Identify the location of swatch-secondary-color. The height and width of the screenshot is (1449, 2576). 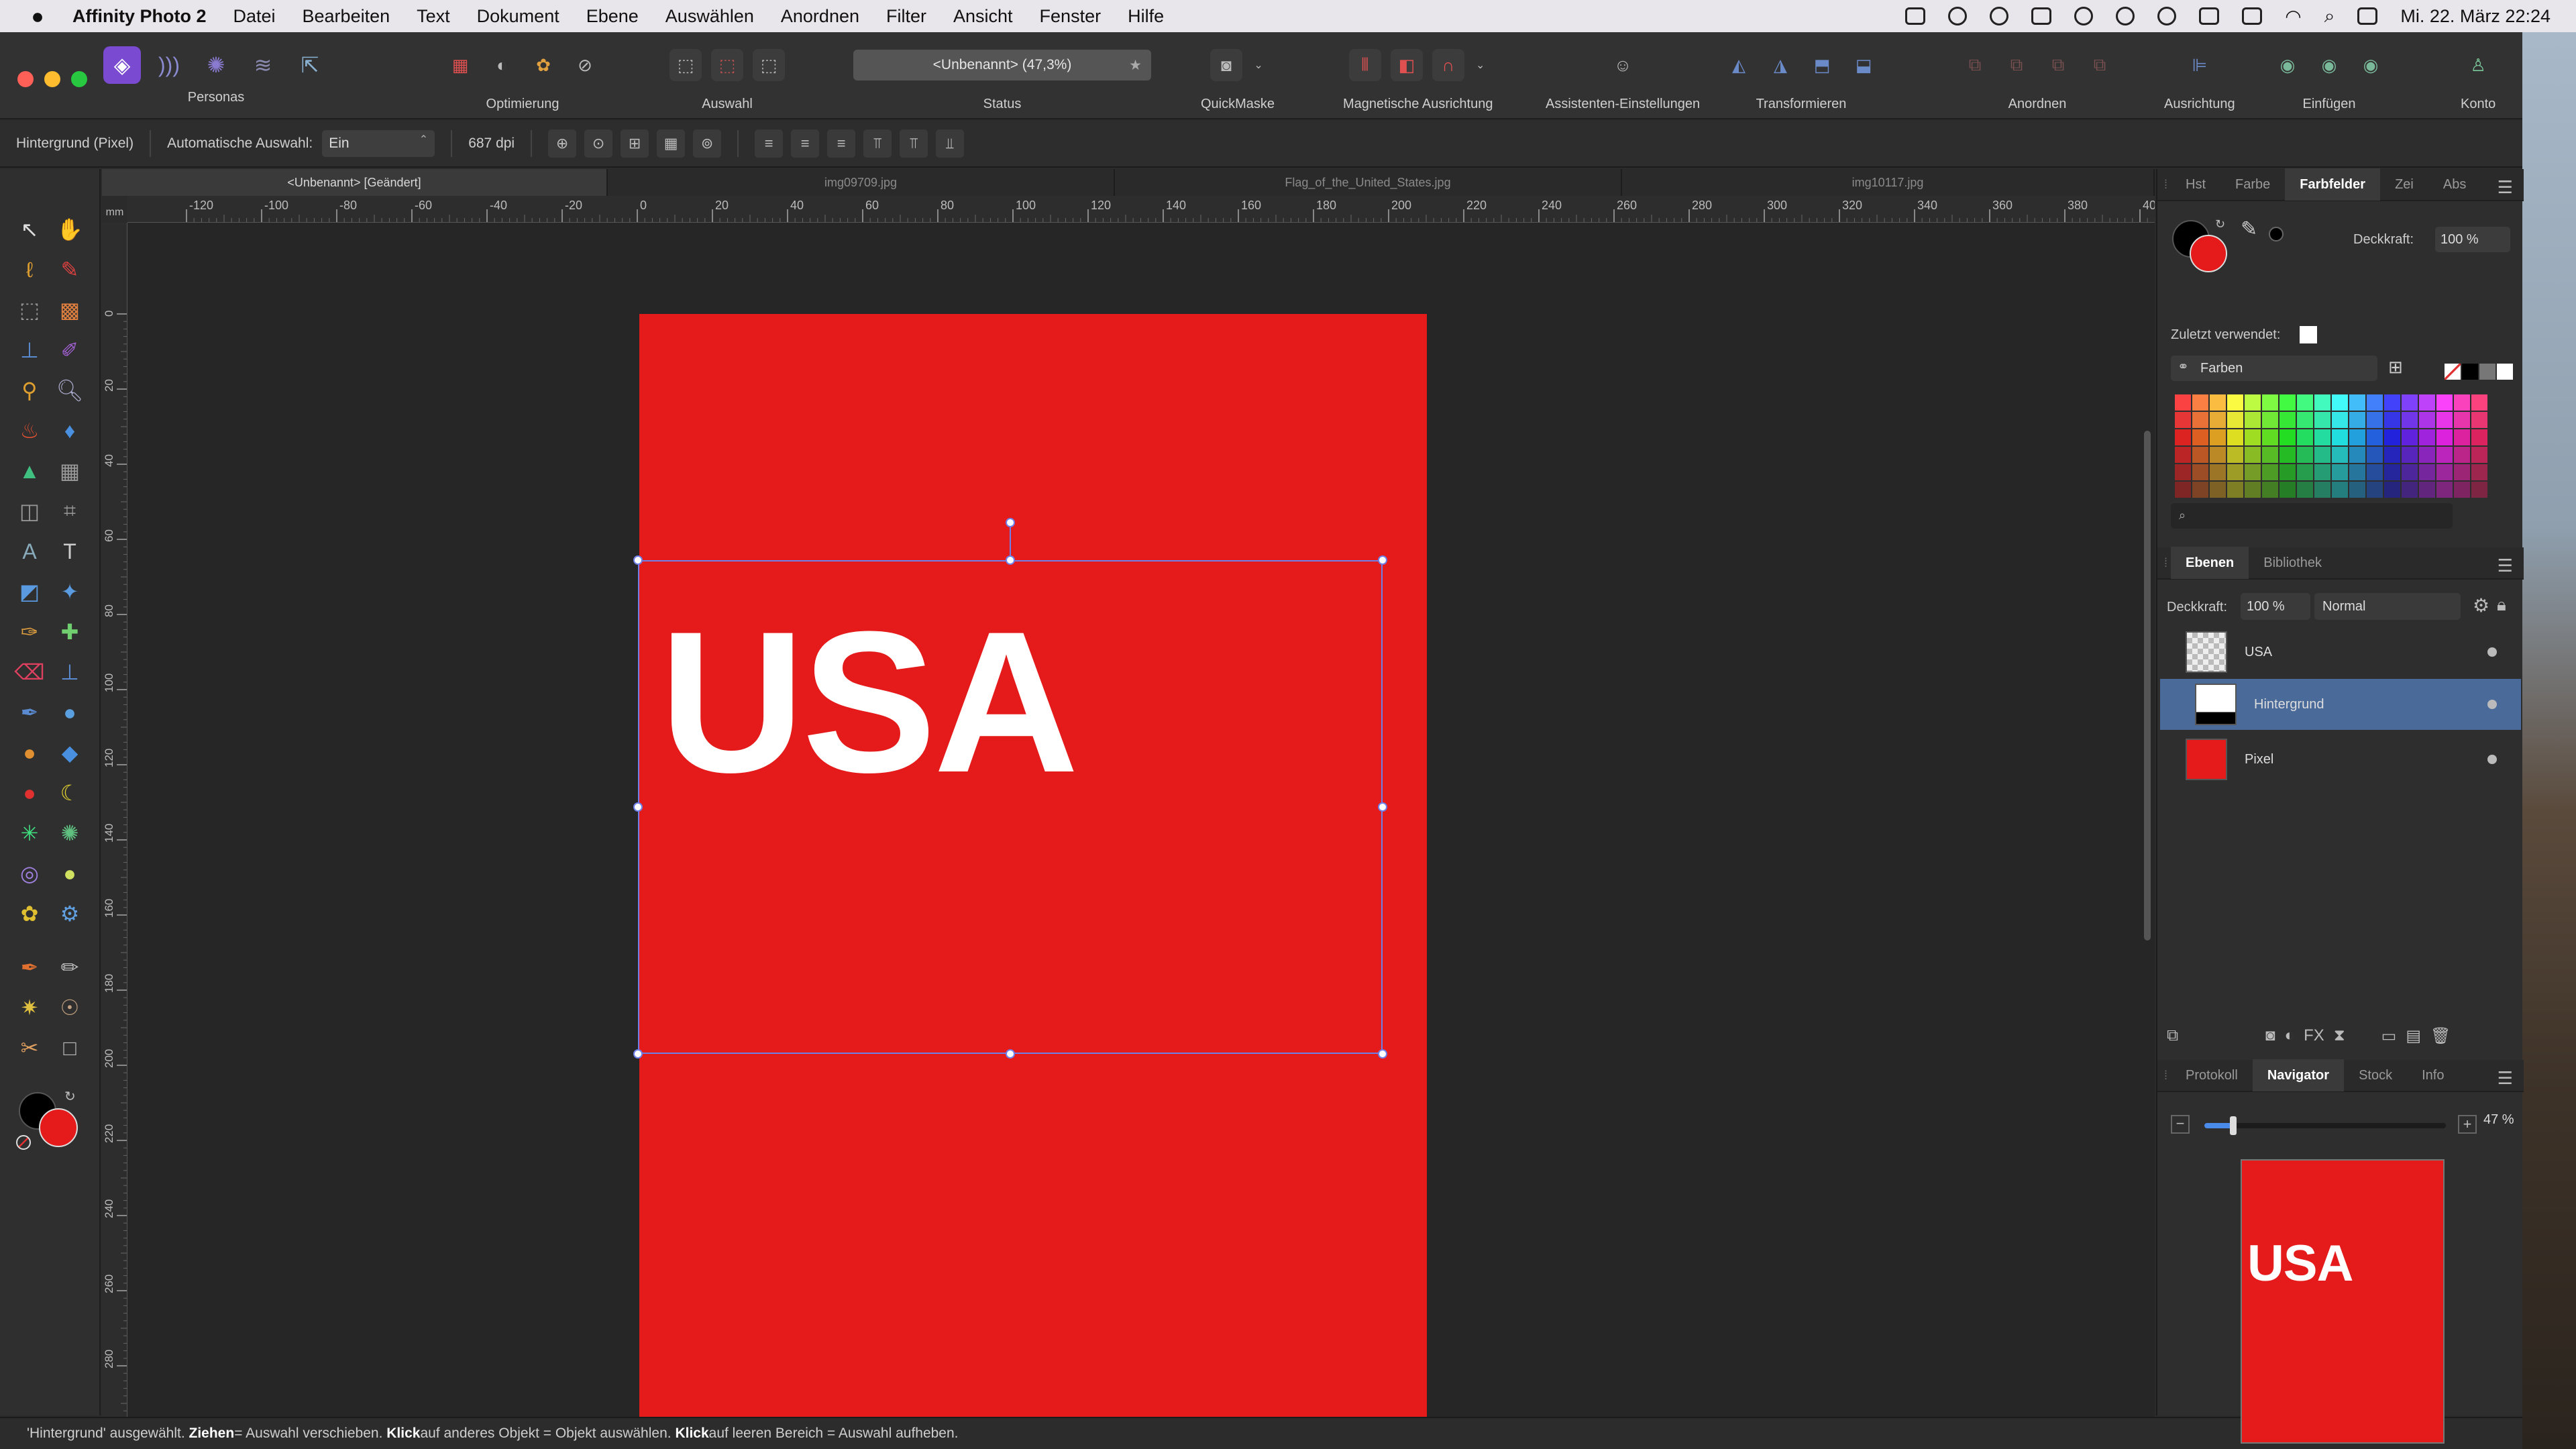
(2208, 253).